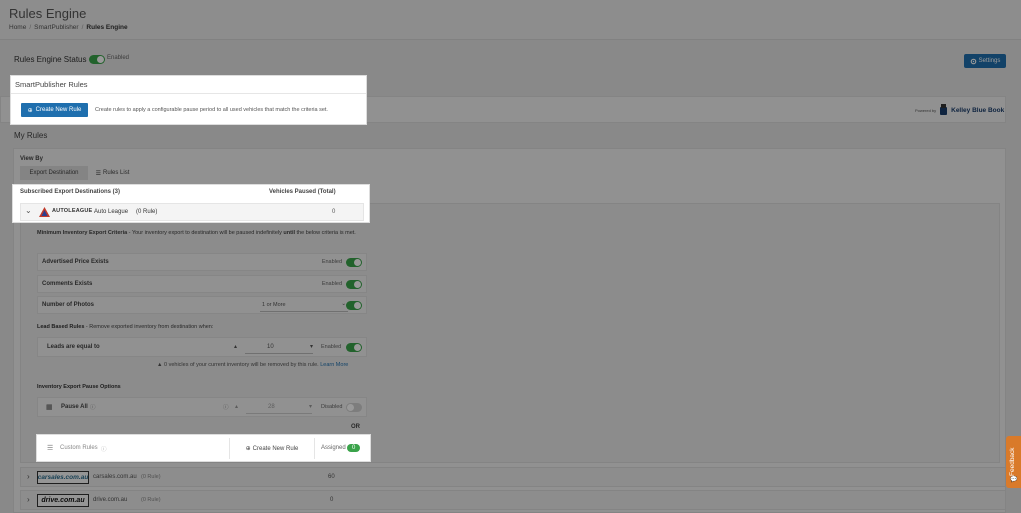 The width and height of the screenshot is (1021, 513). What do you see at coordinates (188, 85) in the screenshot?
I see `smartpublisher-rules-title: SmartPublisher Rules` at bounding box center [188, 85].